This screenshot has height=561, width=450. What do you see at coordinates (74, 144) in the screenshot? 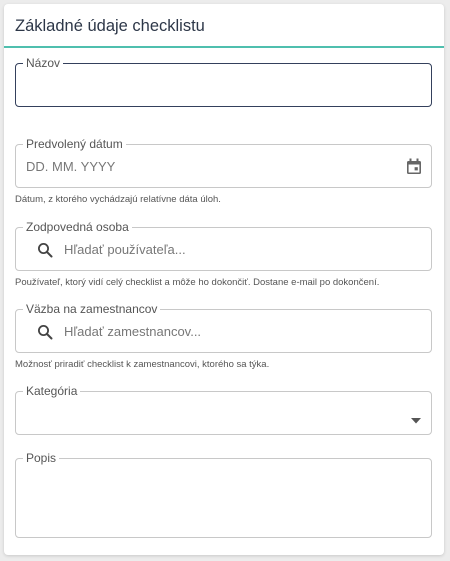
I see `default-date-label: Predvolený dátum` at bounding box center [74, 144].